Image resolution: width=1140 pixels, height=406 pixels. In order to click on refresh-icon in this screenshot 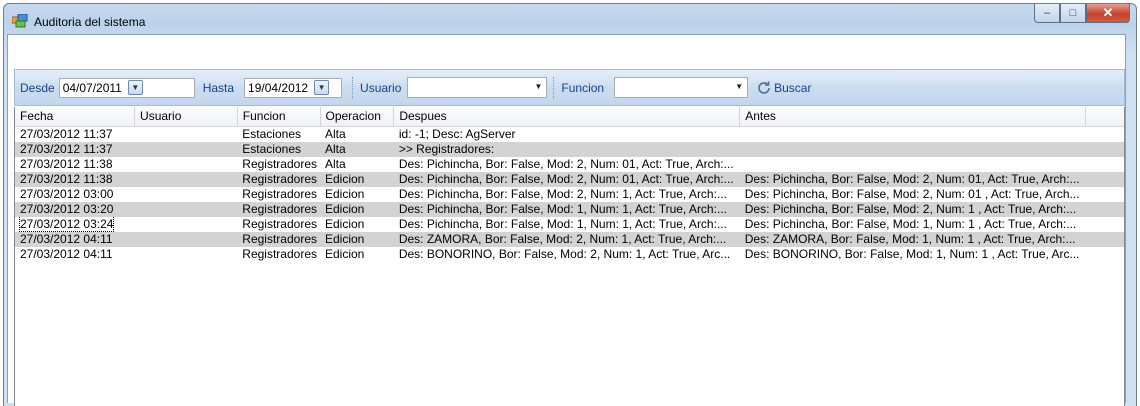, I will do `click(764, 87)`.